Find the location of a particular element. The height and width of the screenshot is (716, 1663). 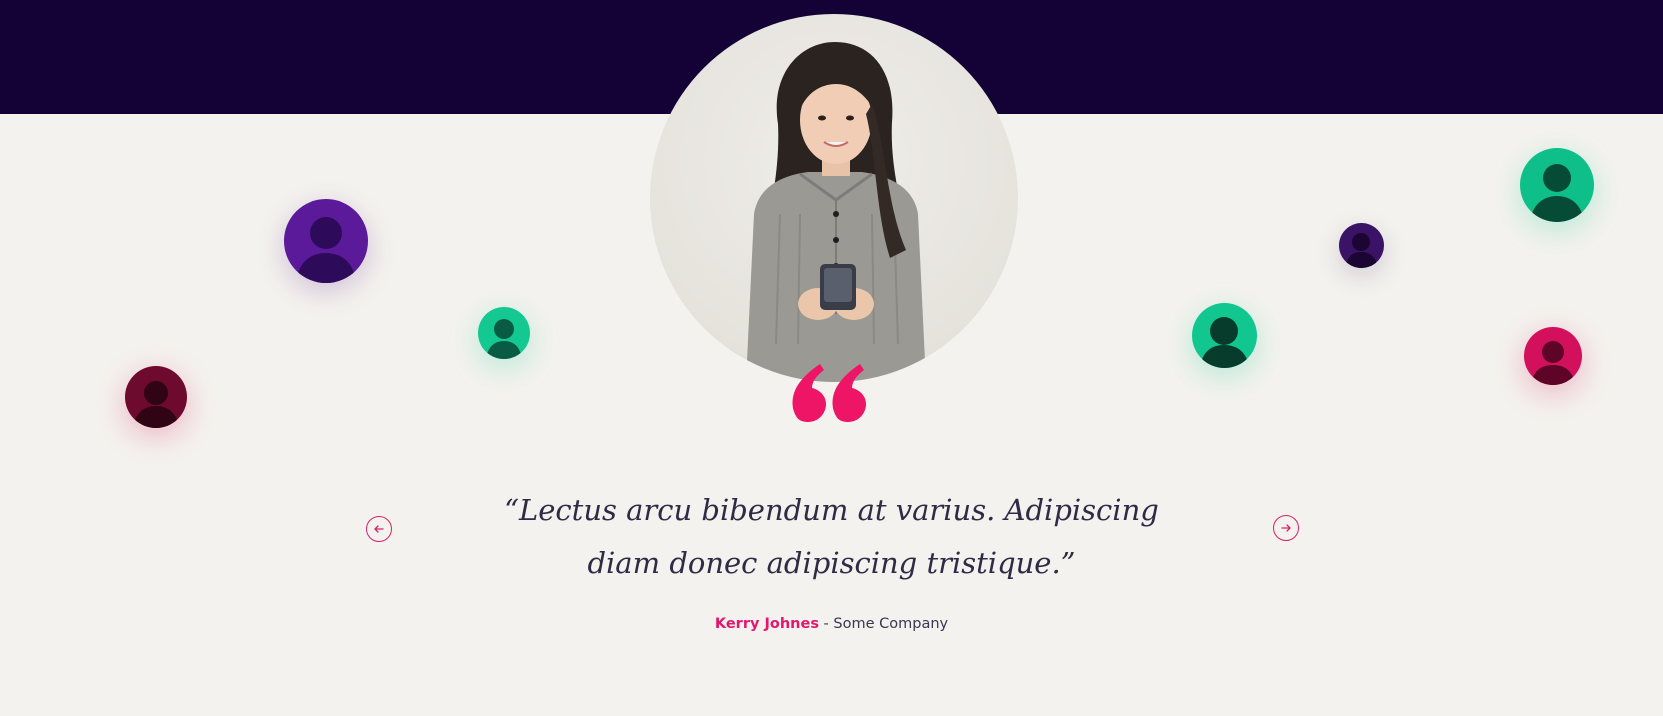

prev-testimonial-button is located at coordinates (379, 529).